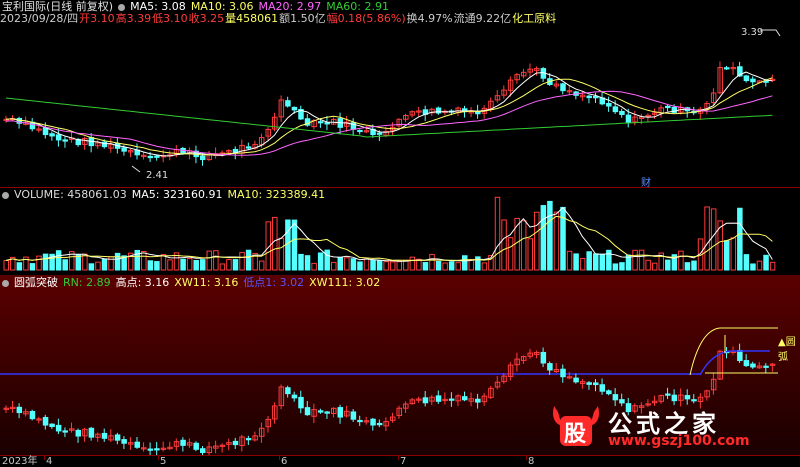  Describe the element at coordinates (142, 282) in the screenshot. I see `high-point-value: 高点: 3.16` at that location.